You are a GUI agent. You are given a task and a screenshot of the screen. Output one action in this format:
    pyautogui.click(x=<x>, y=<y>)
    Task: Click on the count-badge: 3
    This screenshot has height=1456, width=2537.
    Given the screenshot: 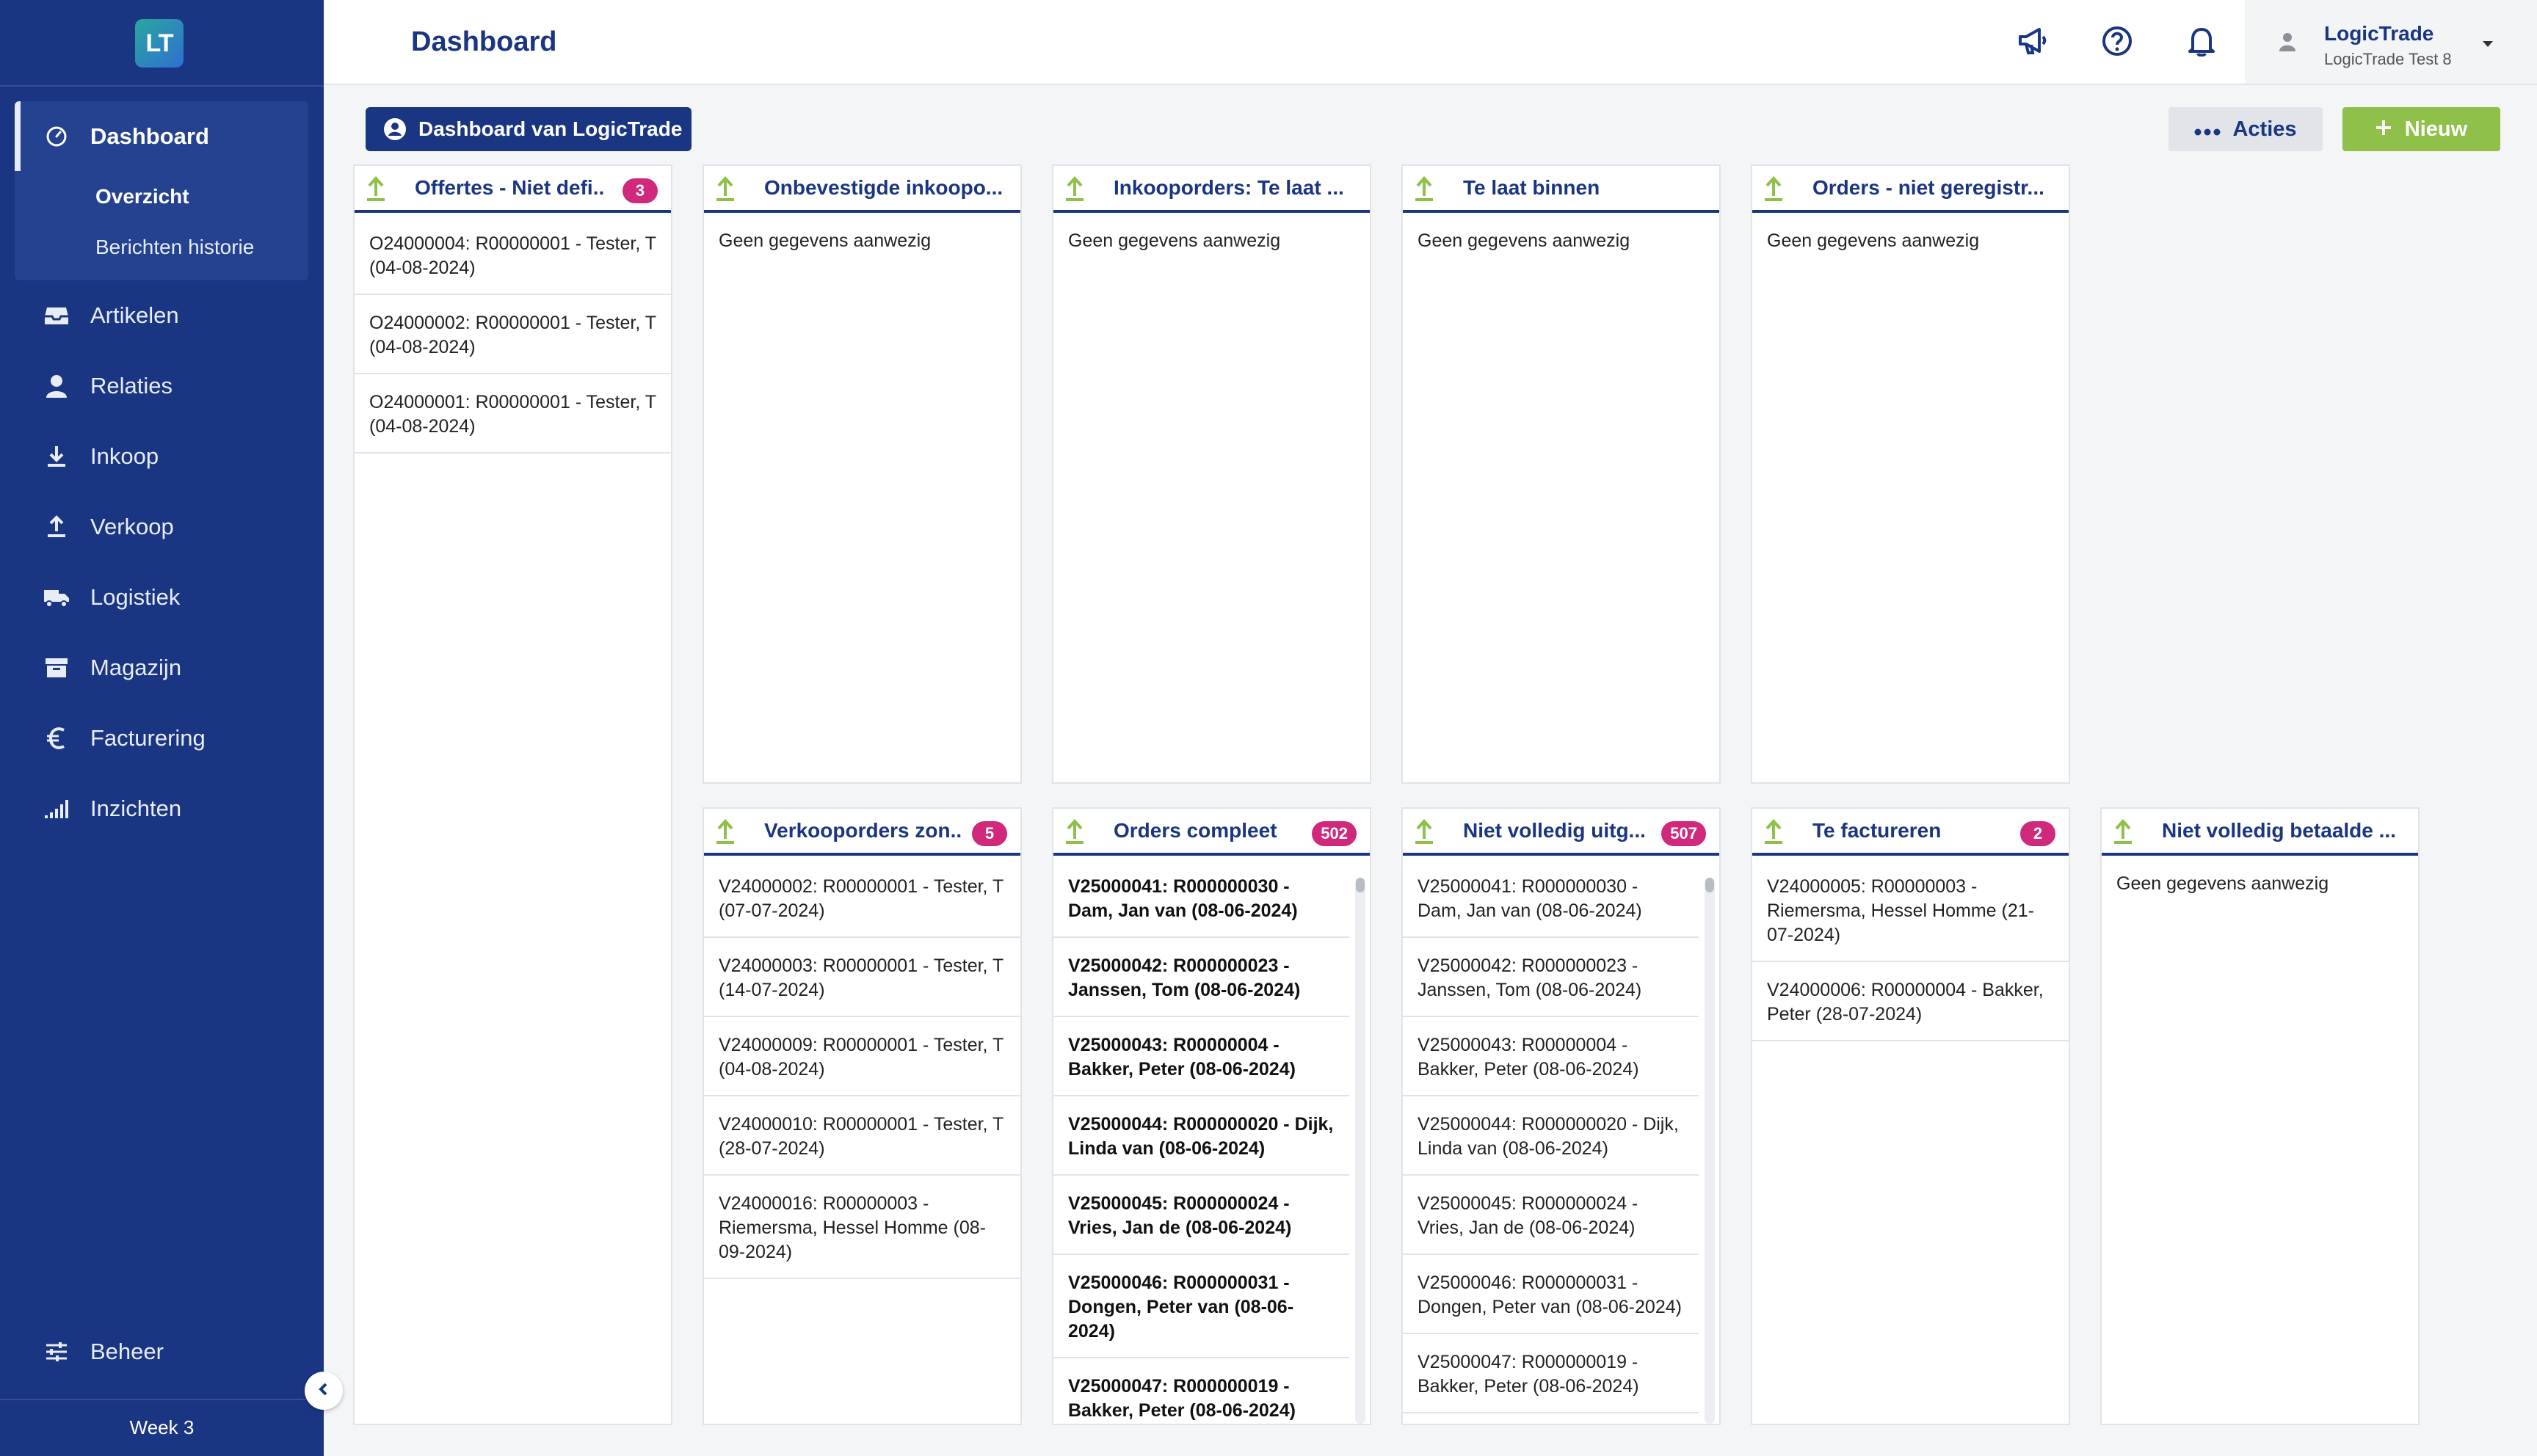 What is the action you would take?
    pyautogui.click(x=640, y=190)
    